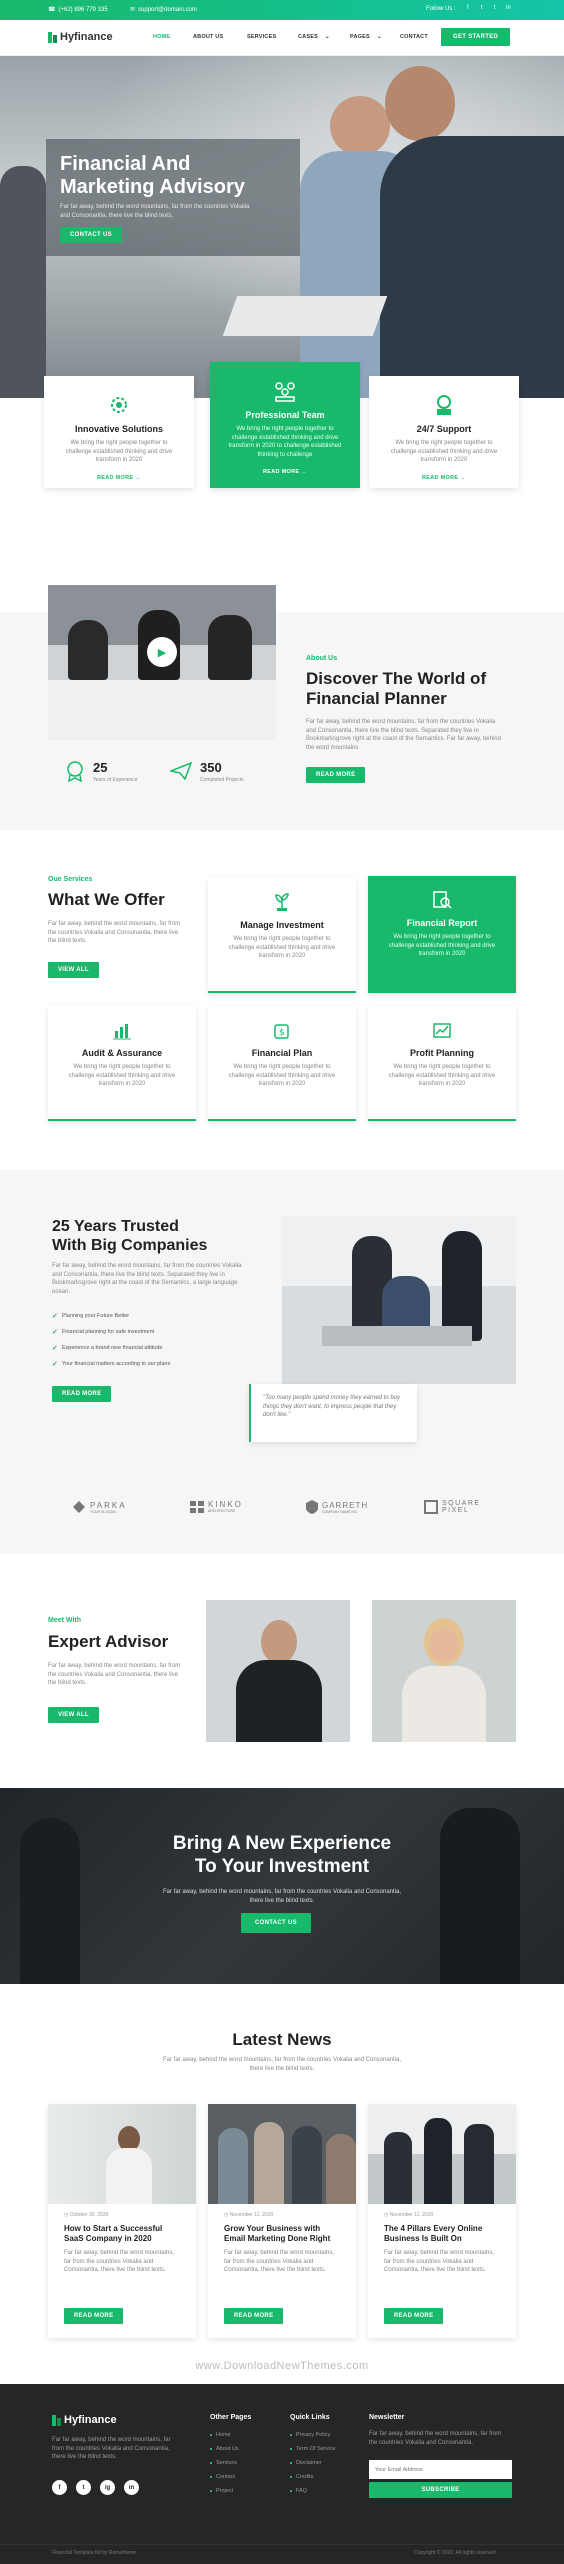 This screenshot has height=2564, width=564. I want to click on plant-icon, so click(282, 902).